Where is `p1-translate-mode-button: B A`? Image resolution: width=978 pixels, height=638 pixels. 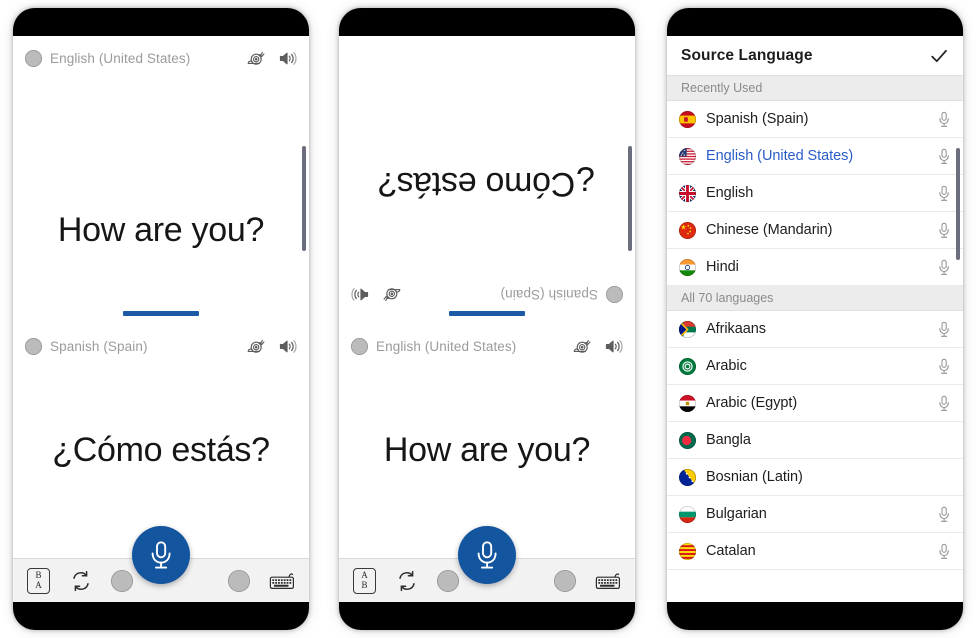
p1-translate-mode-button: B A is located at coordinates (38, 580).